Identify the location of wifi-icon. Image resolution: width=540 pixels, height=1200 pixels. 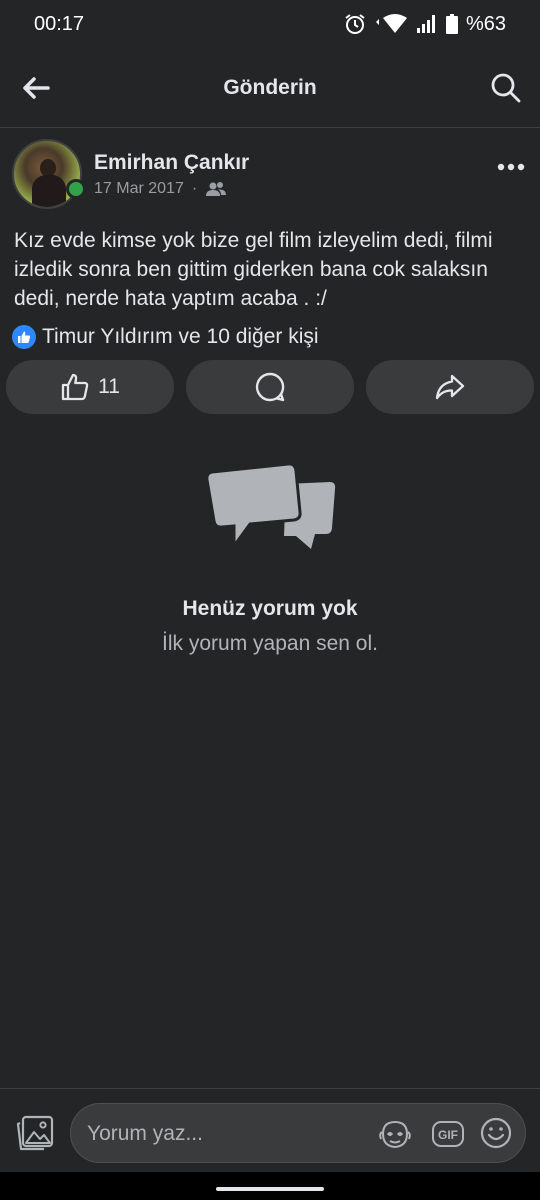
(391, 23).